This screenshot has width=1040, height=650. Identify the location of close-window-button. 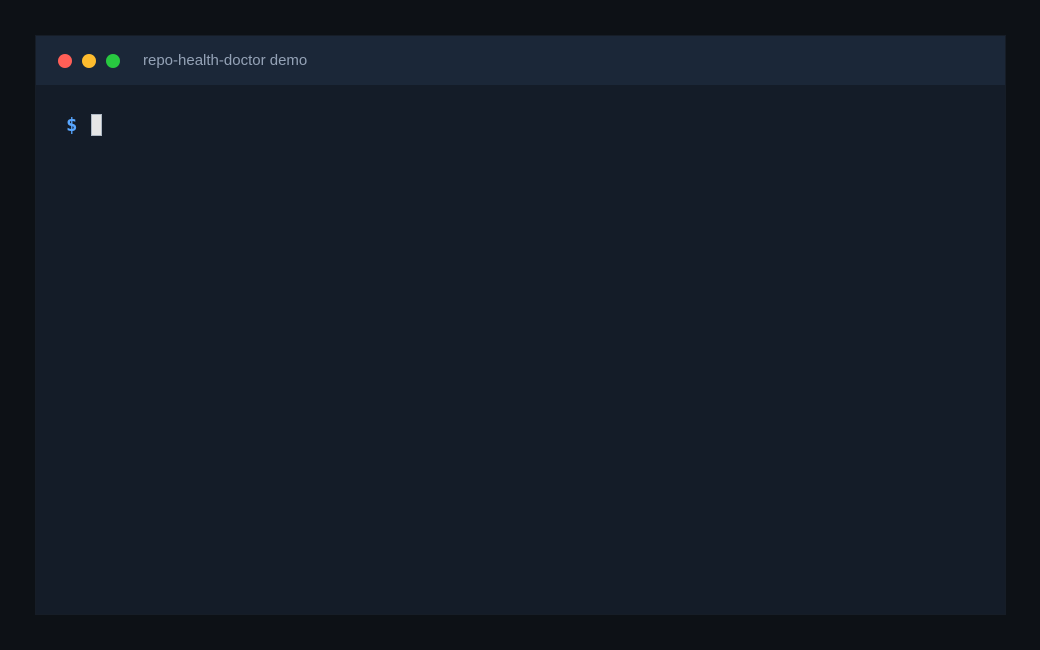
(65, 61).